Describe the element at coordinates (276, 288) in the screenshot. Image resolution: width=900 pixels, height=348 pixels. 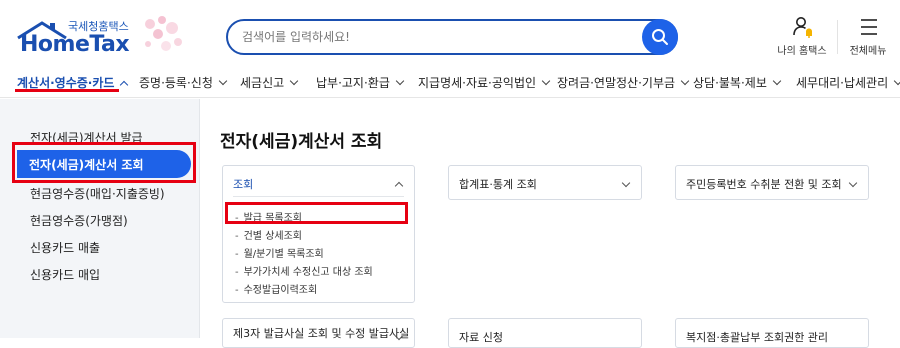
I see `submenu-amend-history: 수정발급이력조회` at that location.